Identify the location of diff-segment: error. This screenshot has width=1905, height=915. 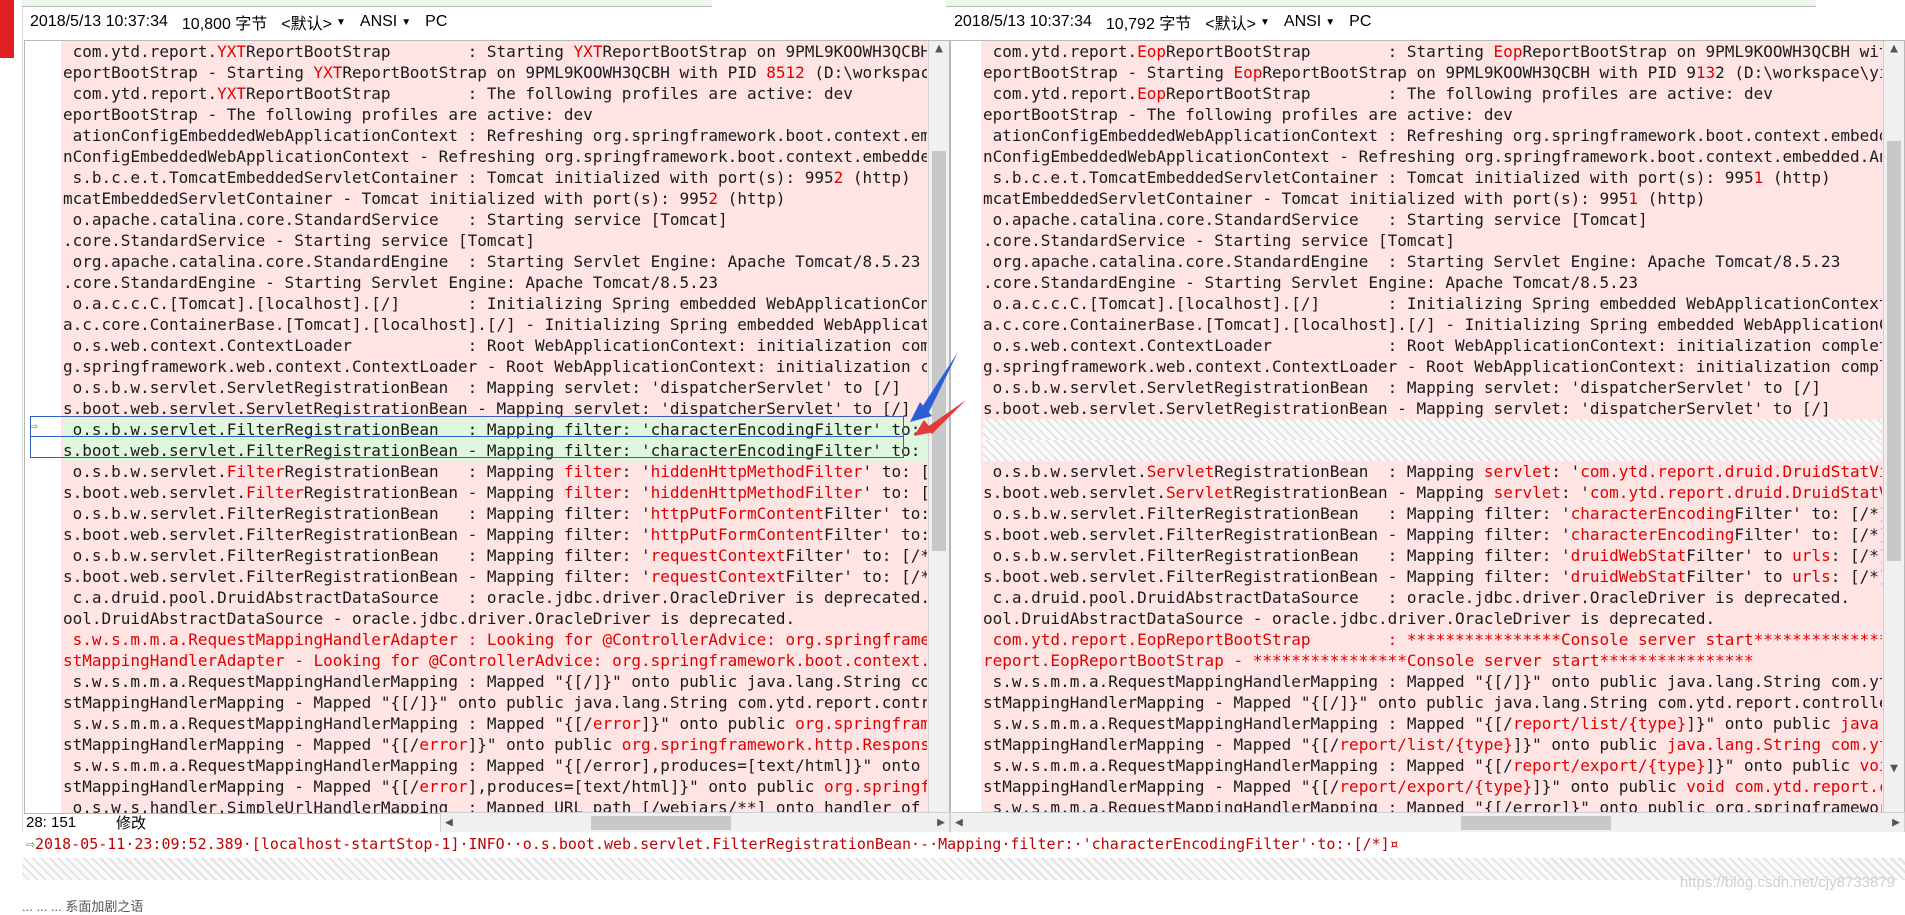
(443, 786).